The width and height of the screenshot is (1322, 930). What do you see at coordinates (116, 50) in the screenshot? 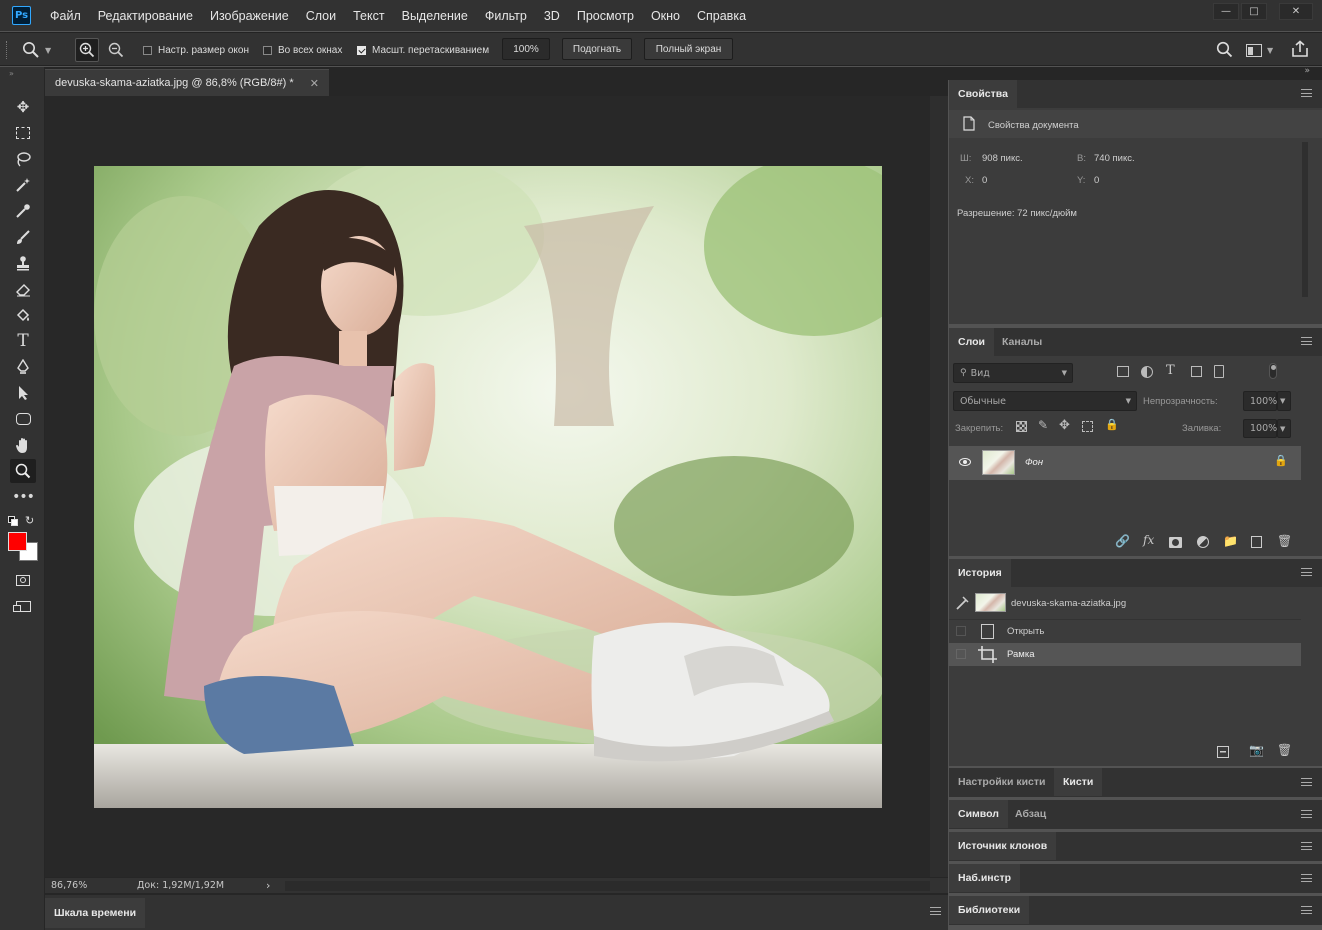
I see `zoom-out-button` at bounding box center [116, 50].